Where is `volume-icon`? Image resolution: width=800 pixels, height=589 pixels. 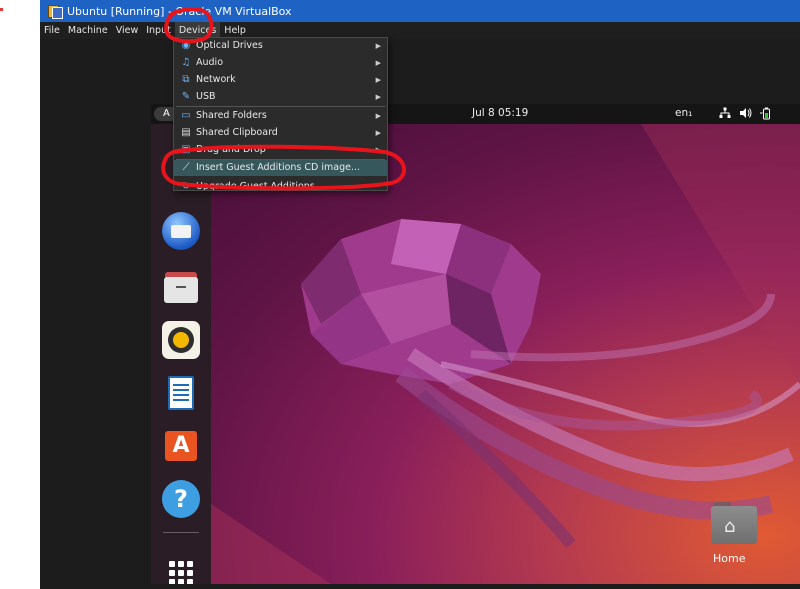
volume-icon is located at coordinates (746, 113).